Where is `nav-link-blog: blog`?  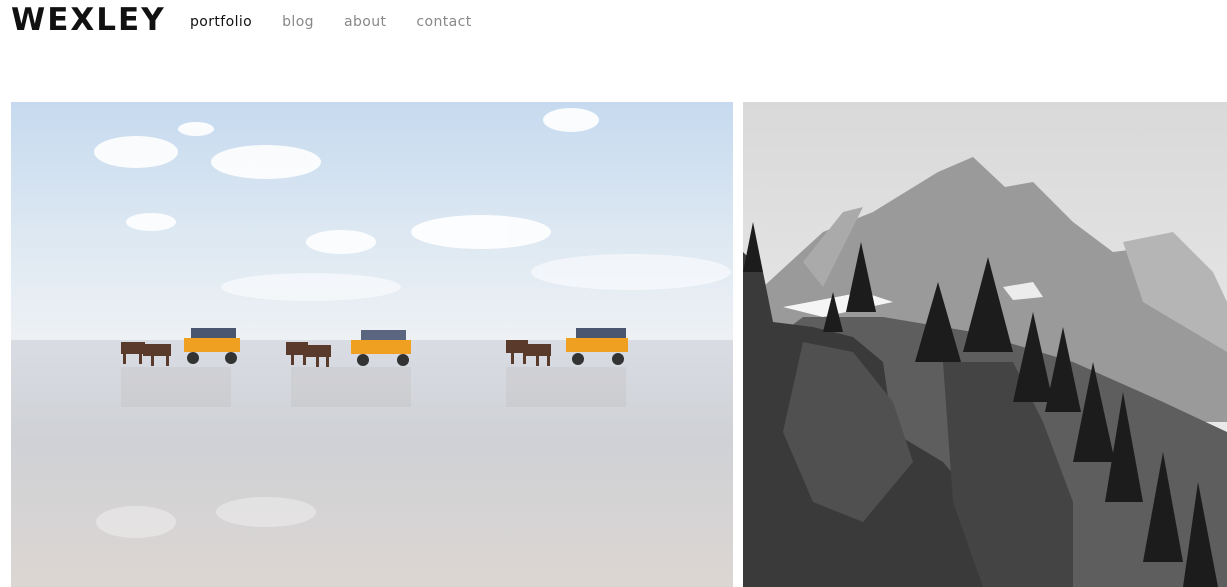
nav-link-blog: blog is located at coordinates (298, 22).